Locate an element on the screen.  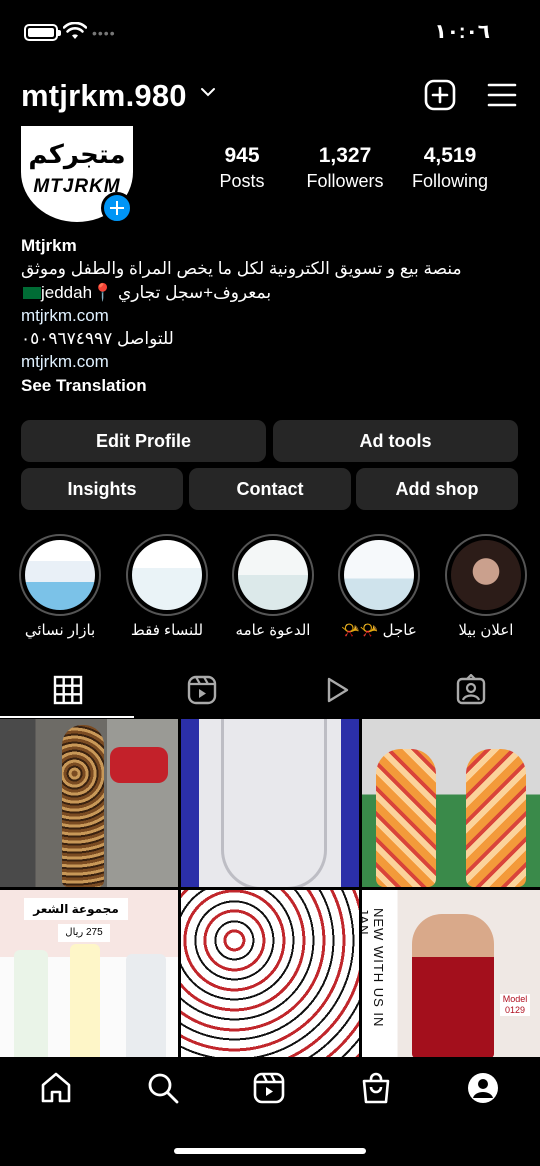
post-thumbnail: NEW WITH US IN JAN Model 0129 is located at coordinates (451, 974).